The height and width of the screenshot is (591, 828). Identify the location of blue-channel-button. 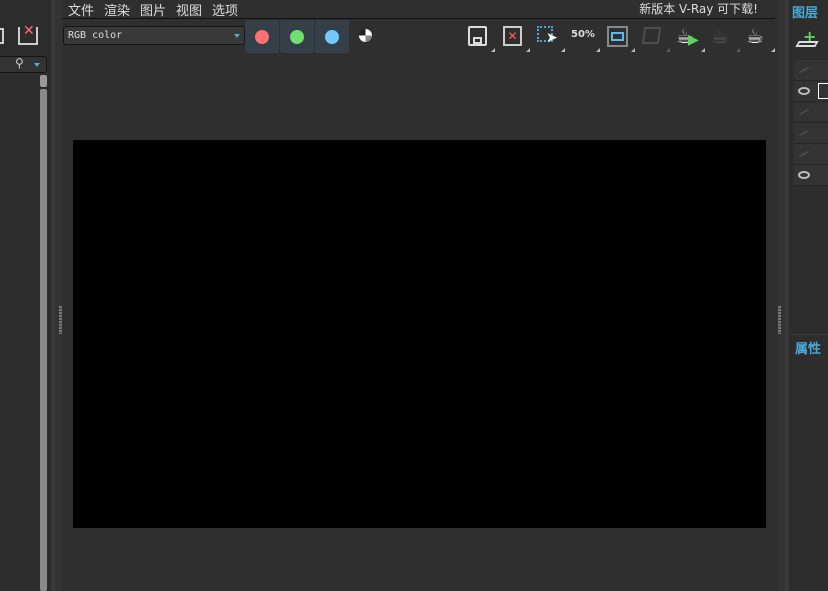
(332, 36).